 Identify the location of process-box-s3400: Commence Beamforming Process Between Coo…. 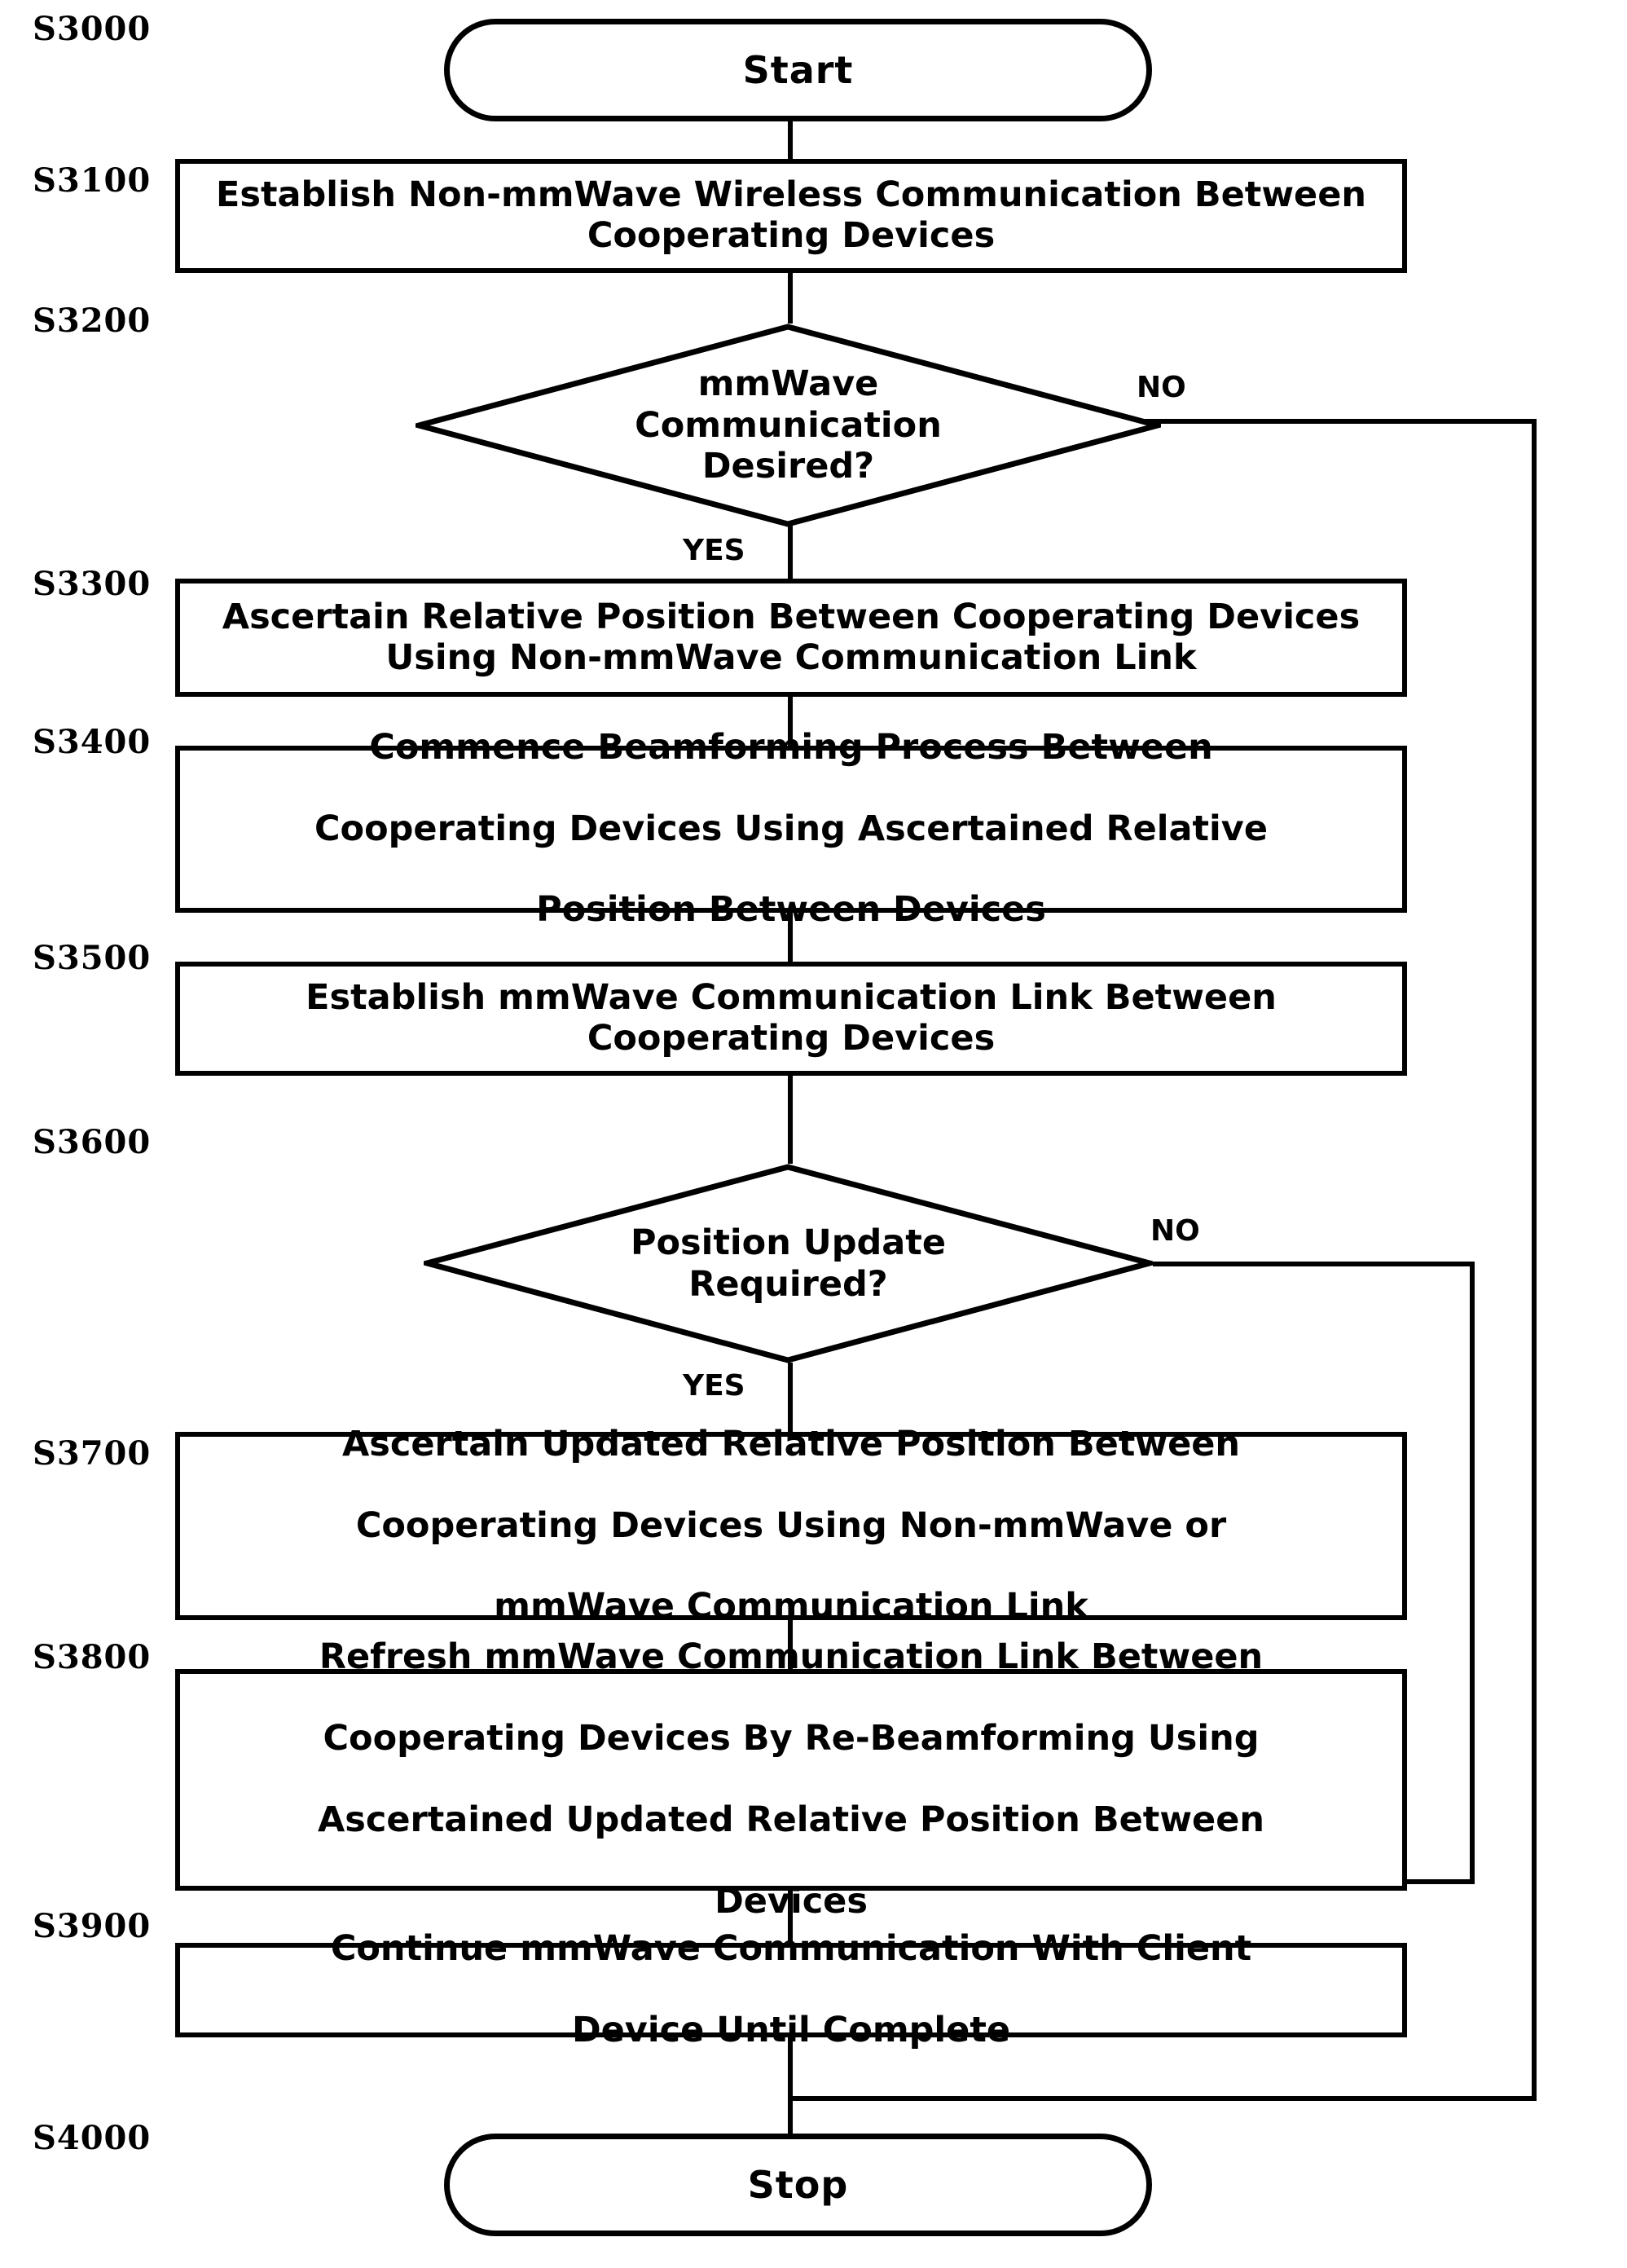
(791, 828).